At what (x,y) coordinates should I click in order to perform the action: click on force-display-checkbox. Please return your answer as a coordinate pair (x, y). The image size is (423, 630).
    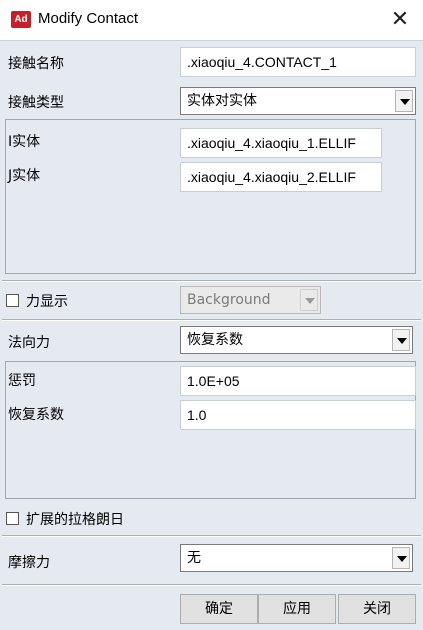
    Looking at the image, I should click on (12, 300).